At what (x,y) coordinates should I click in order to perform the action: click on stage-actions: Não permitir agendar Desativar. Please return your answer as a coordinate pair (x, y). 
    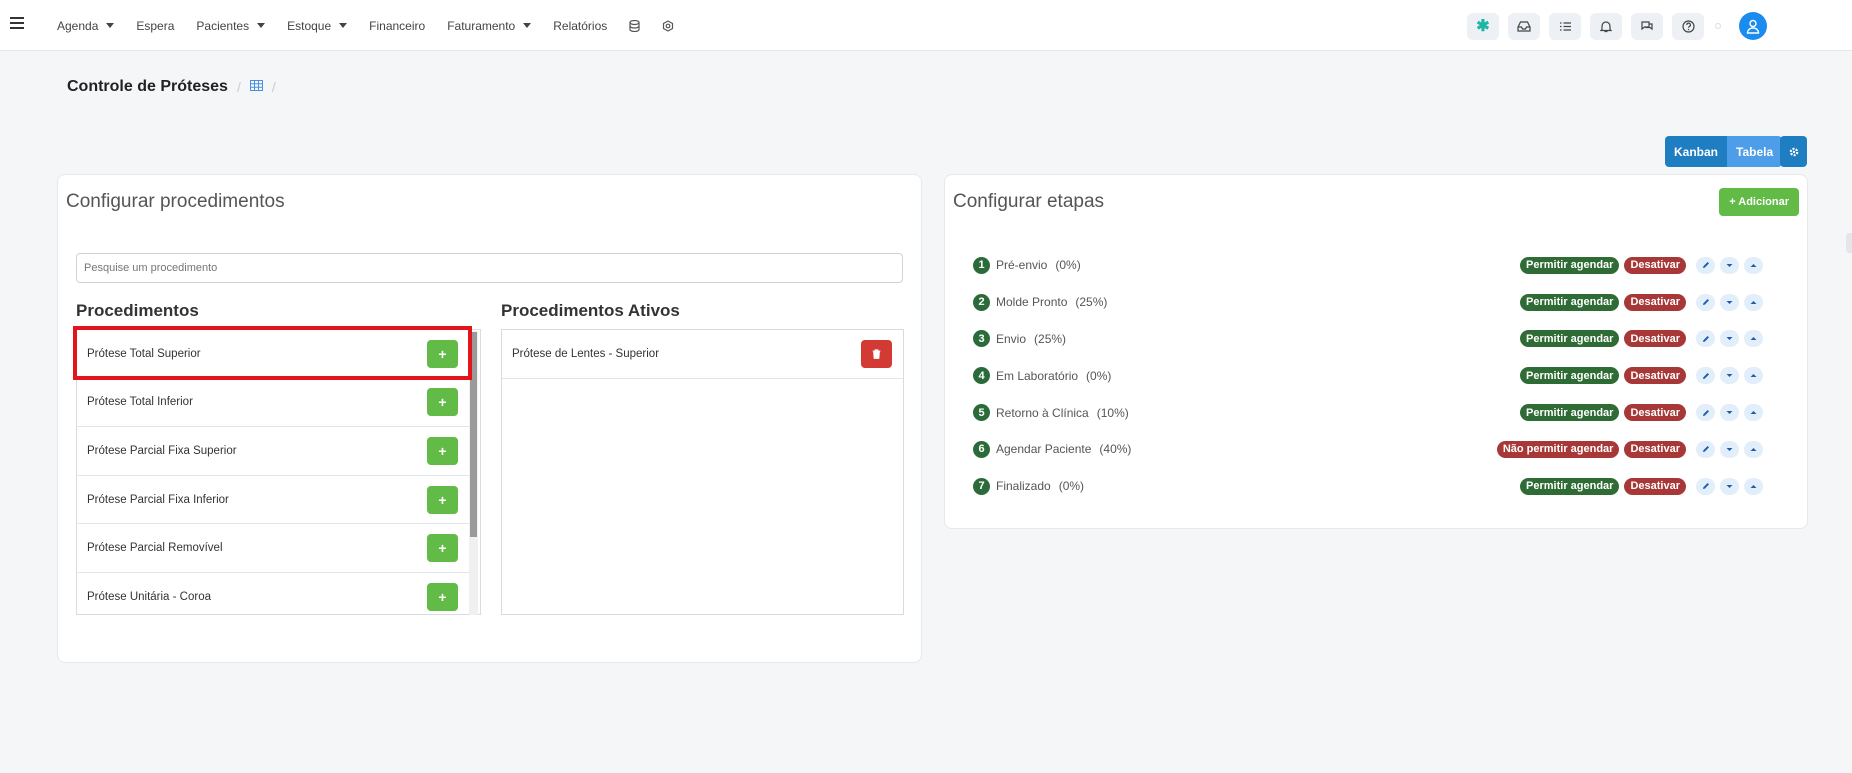
    Looking at the image, I should click on (1629, 449).